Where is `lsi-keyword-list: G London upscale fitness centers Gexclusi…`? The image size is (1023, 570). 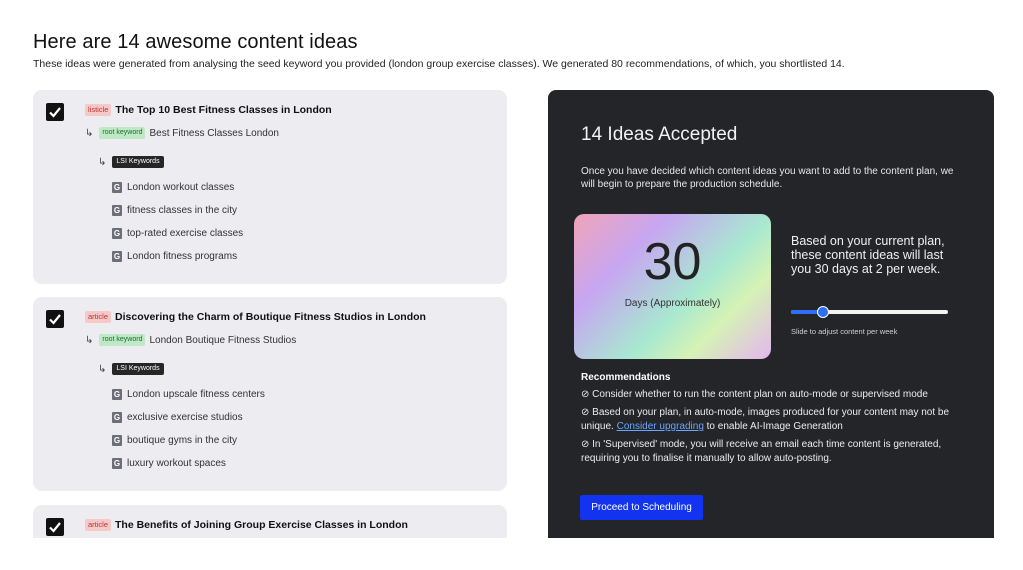 lsi-keyword-list: G London upscale fitness centers Gexclusi… is located at coordinates (188, 429).